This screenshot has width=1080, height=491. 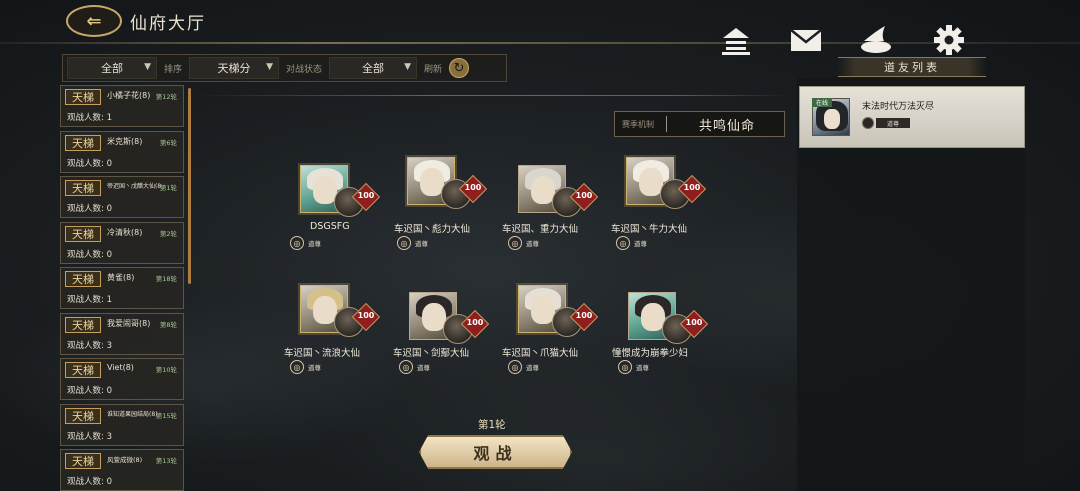 What do you see at coordinates (304, 69) in the screenshot?
I see `battle-status-label: 对战状态` at bounding box center [304, 69].